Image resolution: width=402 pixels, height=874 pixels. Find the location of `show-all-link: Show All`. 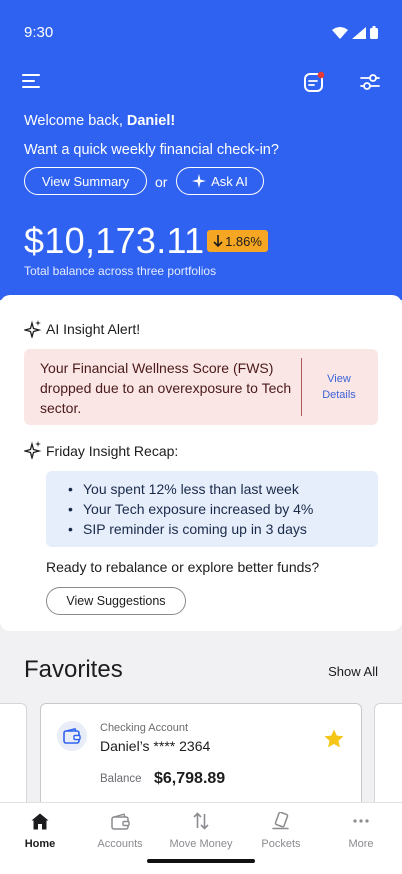

show-all-link: Show All is located at coordinates (353, 671).